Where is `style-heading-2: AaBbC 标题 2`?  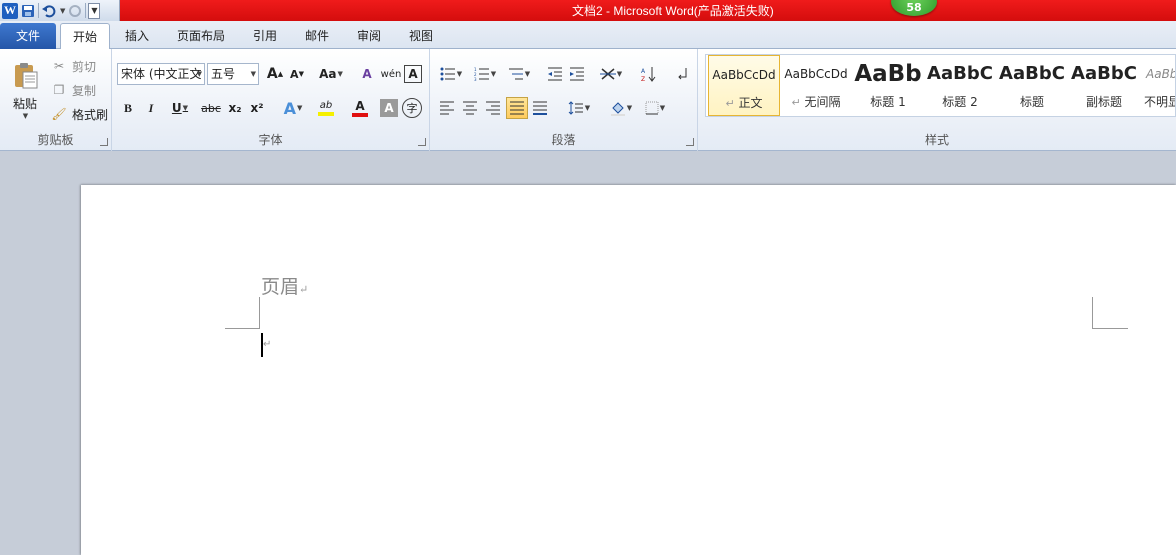 style-heading-2: AaBbC 标题 2 is located at coordinates (960, 85).